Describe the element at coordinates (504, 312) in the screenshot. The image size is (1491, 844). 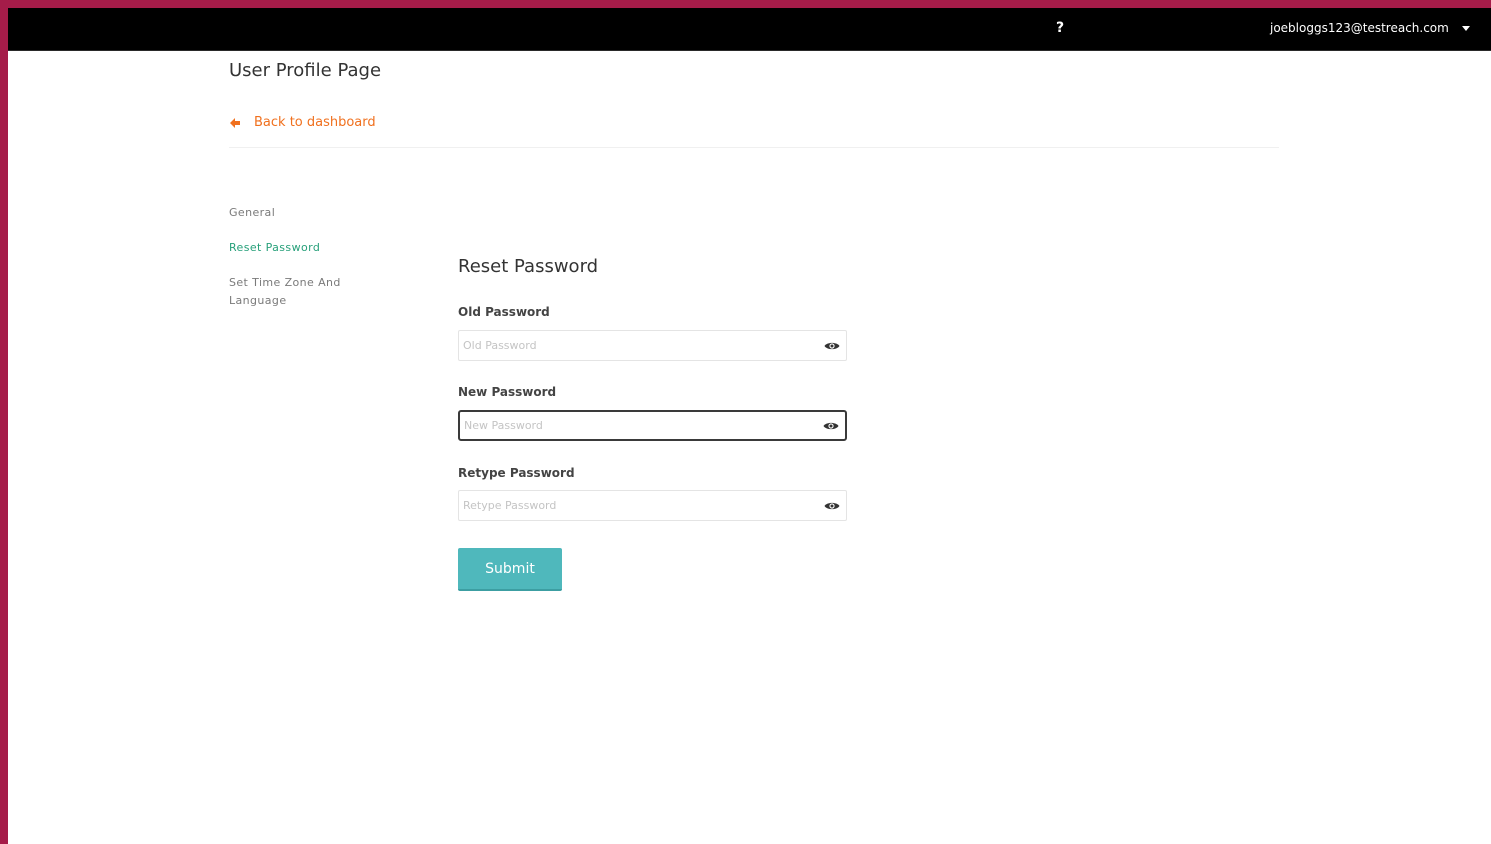
I see `old-password-label: Old Password` at that location.